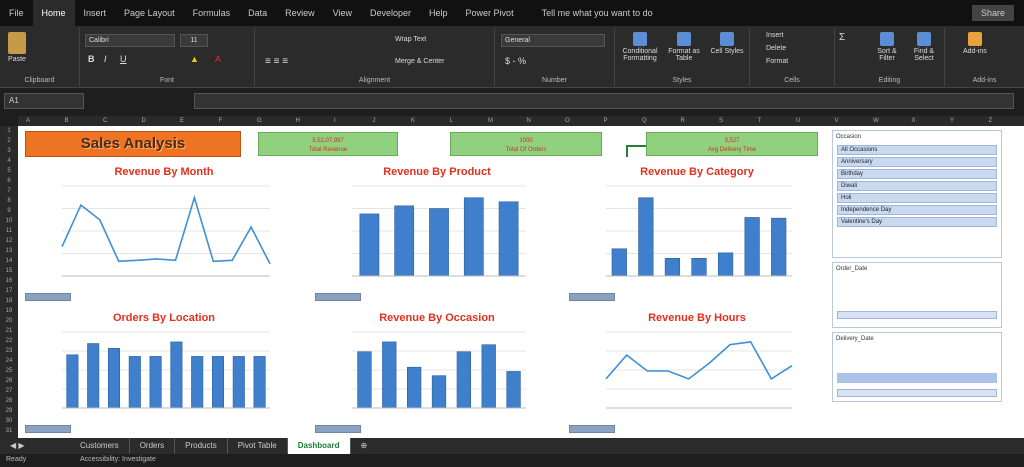 The image size is (1024, 467). What do you see at coordinates (276, 61) in the screenshot?
I see `align-icons: ≡ ≡ ≡` at bounding box center [276, 61].